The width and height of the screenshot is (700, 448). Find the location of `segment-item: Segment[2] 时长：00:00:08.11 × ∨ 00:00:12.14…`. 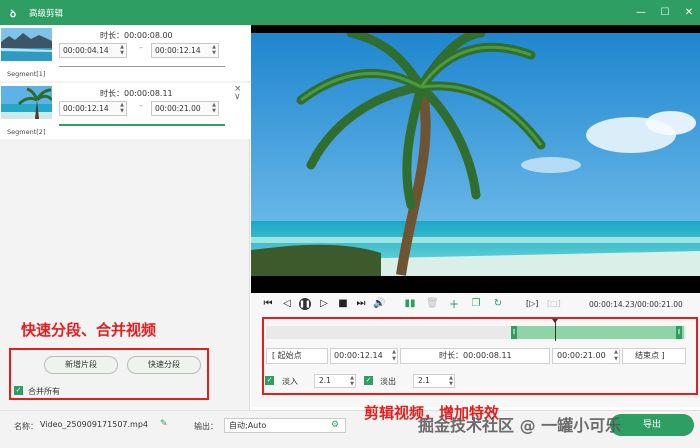

segment-item: Segment[2] 时长：00:00:08.11 × ∨ 00:00:12.14… is located at coordinates (125, 111).